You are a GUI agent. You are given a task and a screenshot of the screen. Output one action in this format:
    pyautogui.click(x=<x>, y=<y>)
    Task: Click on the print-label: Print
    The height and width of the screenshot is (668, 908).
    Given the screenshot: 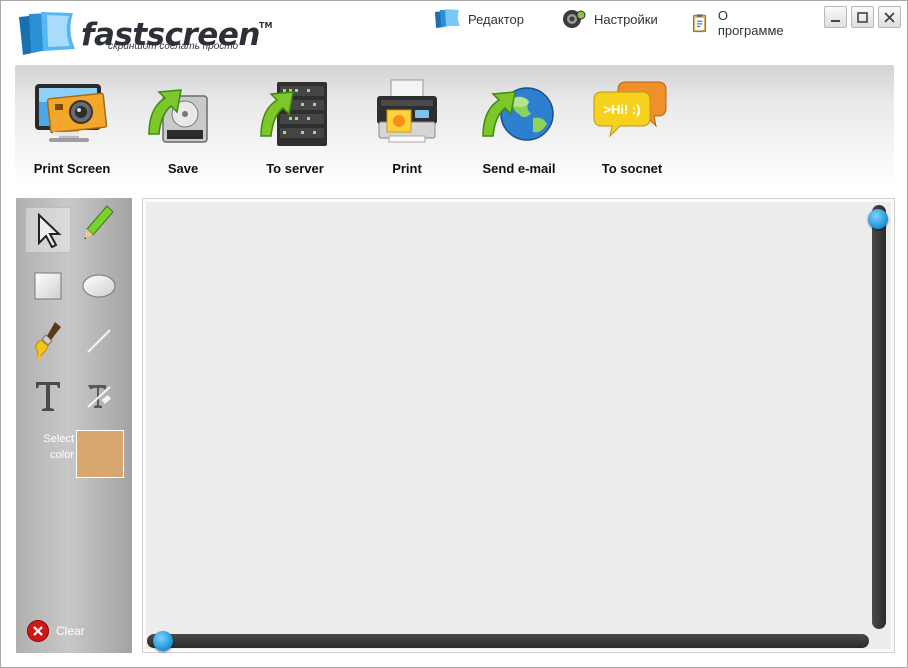 What is the action you would take?
    pyautogui.click(x=407, y=168)
    